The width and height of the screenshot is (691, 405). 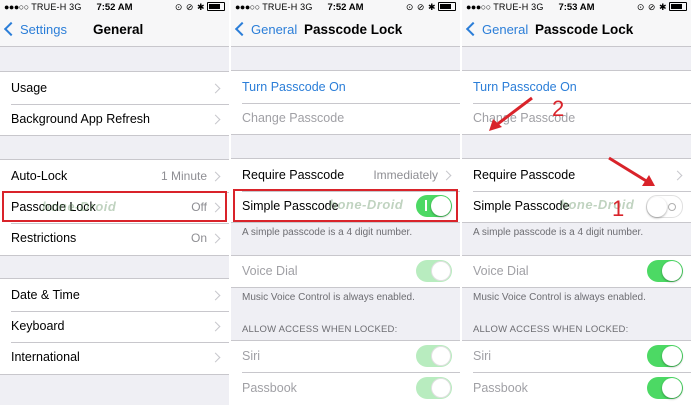 What do you see at coordinates (44, 238) in the screenshot?
I see `row-label: Restrictions` at bounding box center [44, 238].